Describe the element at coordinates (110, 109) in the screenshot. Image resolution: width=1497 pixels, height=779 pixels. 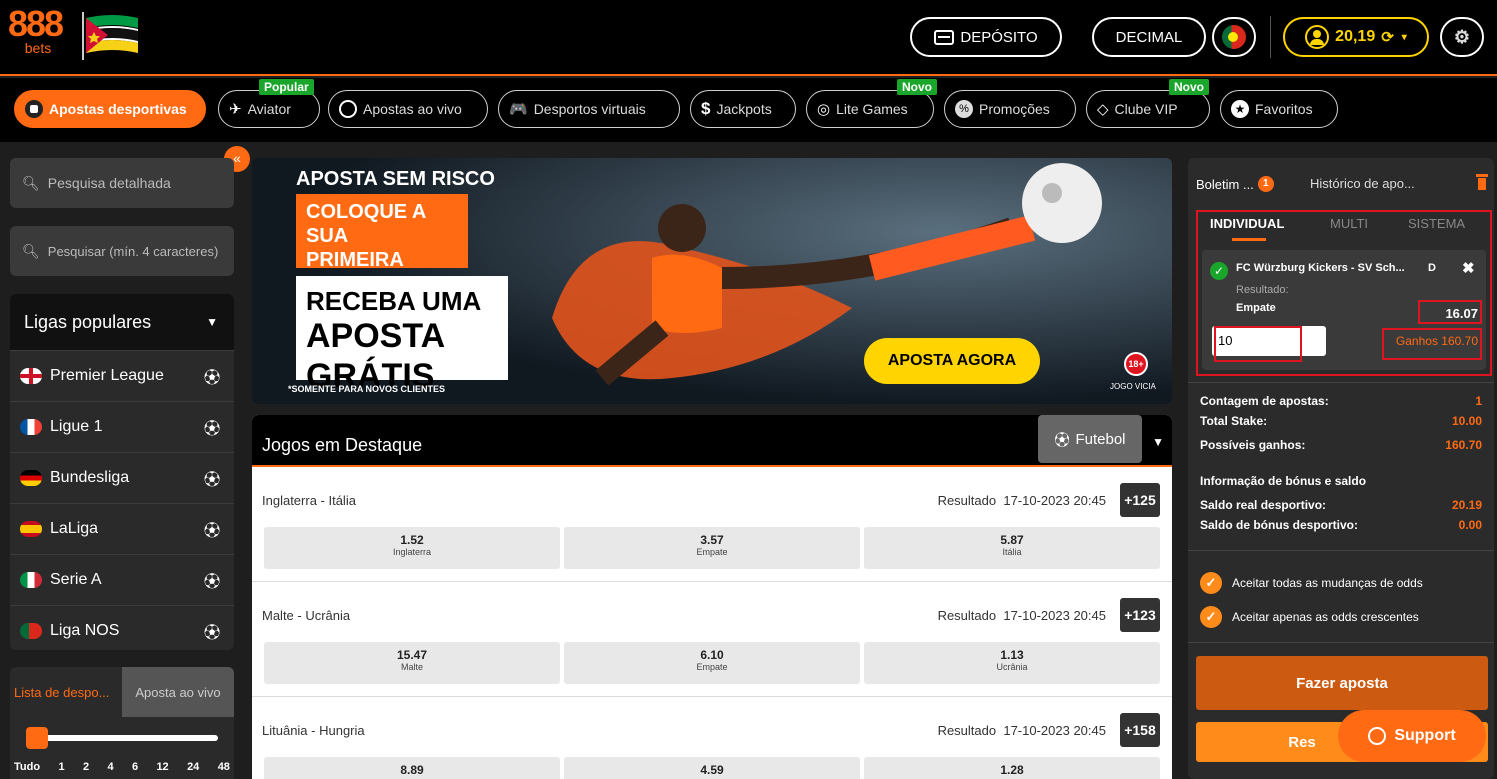
I see `nav-sports-betting: Apostas desportivas` at that location.